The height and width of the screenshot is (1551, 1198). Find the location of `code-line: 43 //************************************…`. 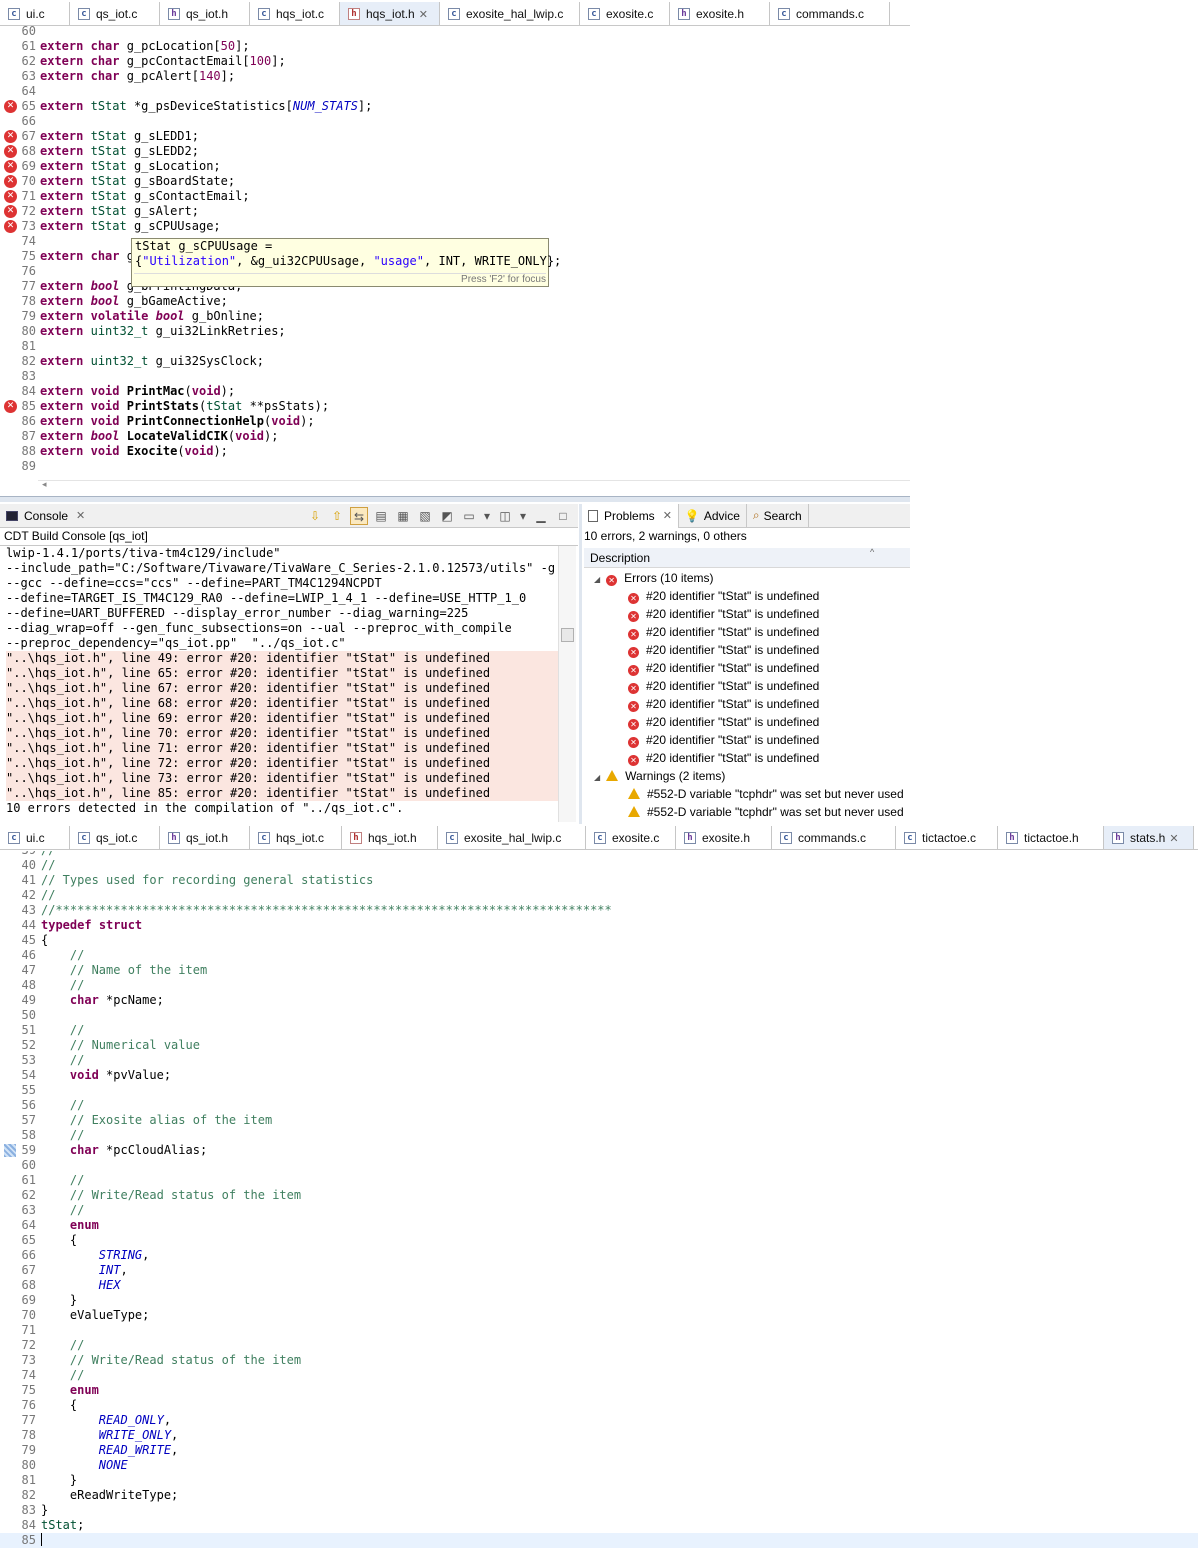

code-line: 43 //************************************… is located at coordinates (599, 910).